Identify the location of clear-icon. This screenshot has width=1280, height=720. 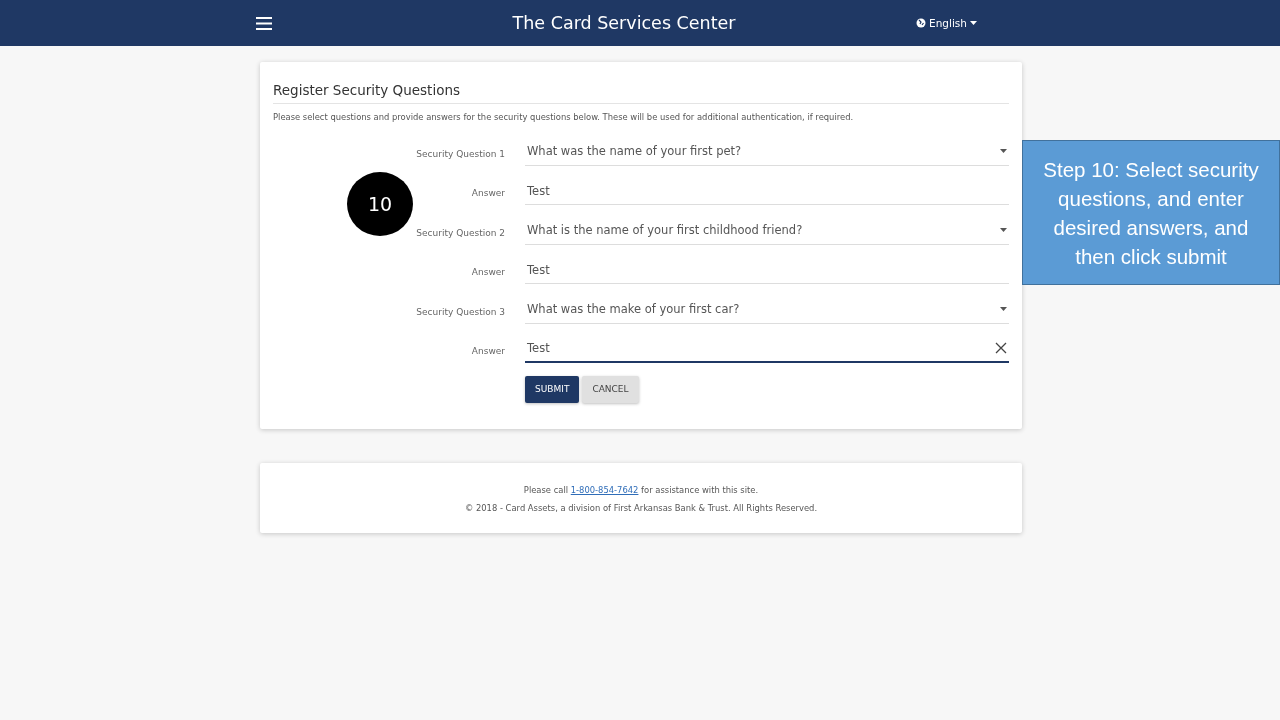
(1001, 348).